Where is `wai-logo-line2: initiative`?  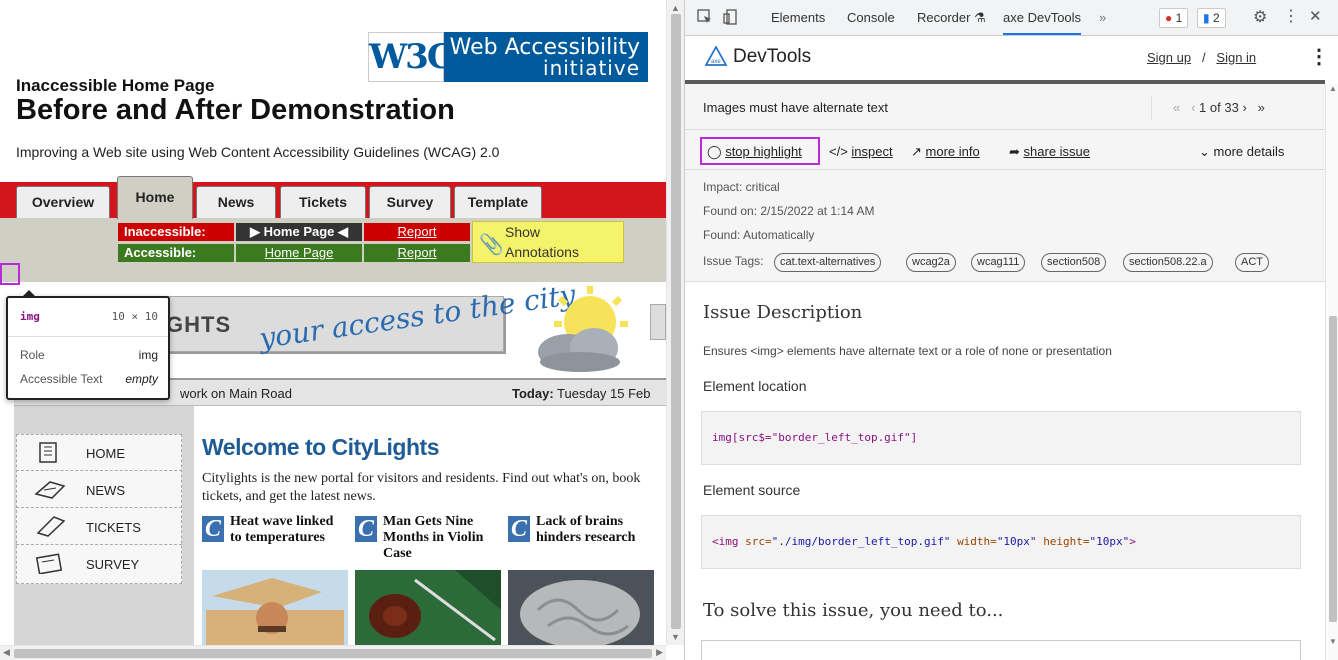 wai-logo-line2: initiative is located at coordinates (591, 68).